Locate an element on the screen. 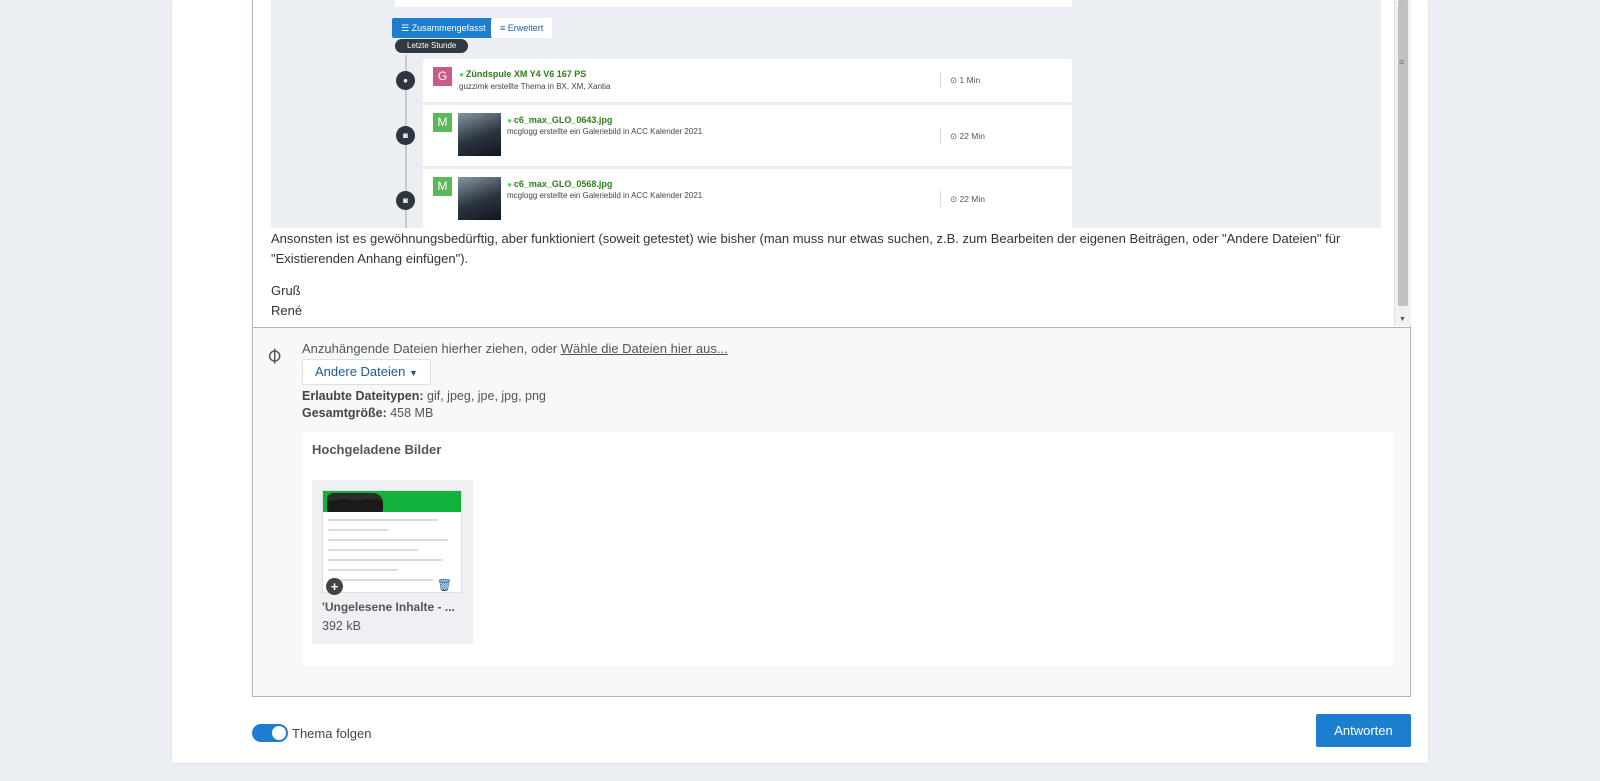 This screenshot has width=1600, height=781. total-size-value: 458 MB is located at coordinates (410, 413).